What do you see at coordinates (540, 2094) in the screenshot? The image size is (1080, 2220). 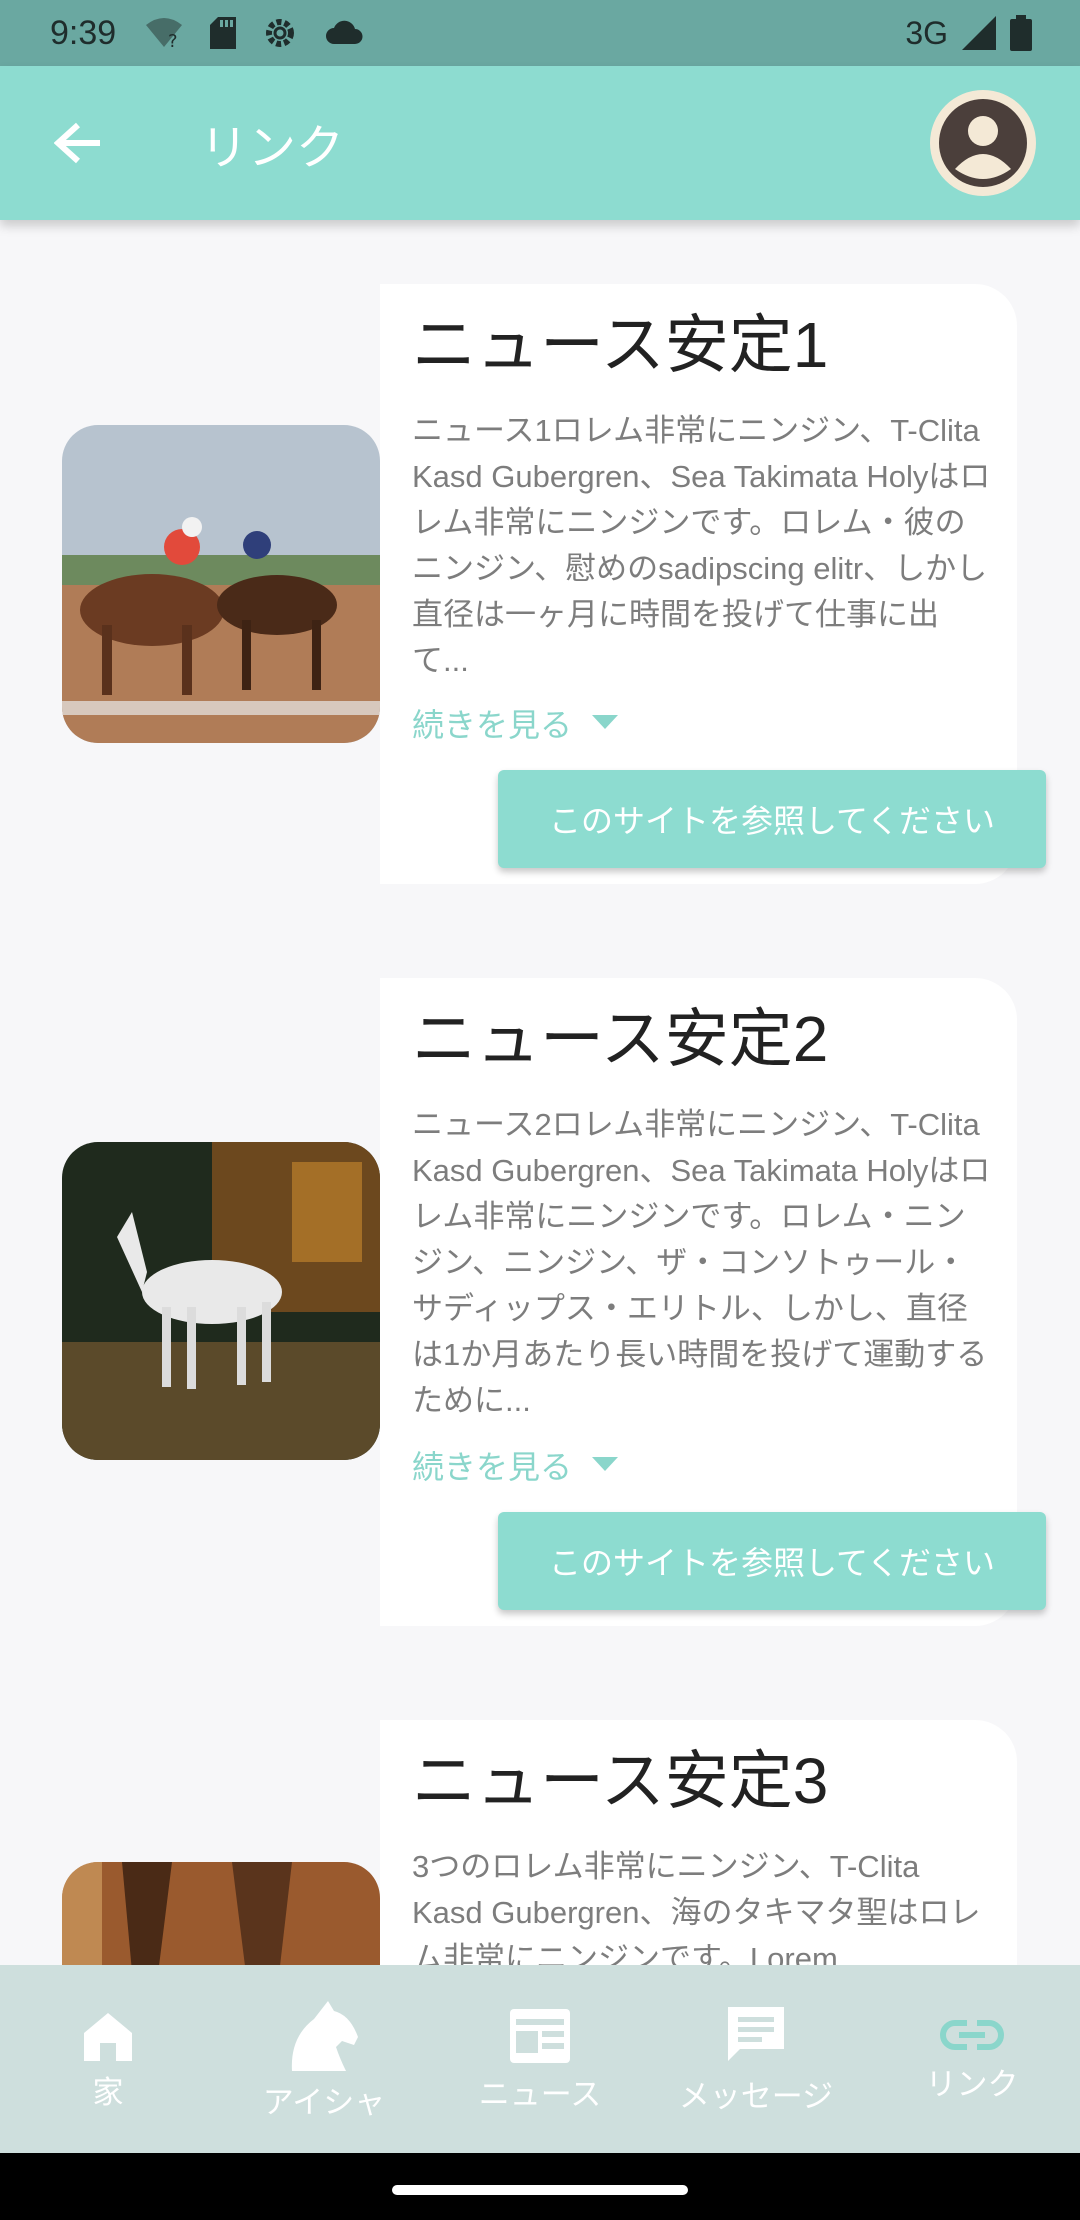 I see `nav-label: ニュース` at bounding box center [540, 2094].